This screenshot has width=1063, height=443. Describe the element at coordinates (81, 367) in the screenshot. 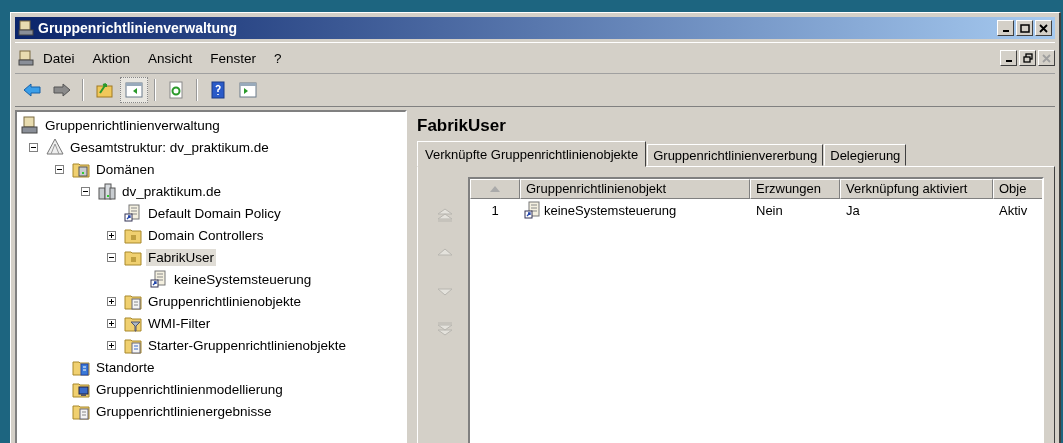

I see `building-folder-icon` at that location.